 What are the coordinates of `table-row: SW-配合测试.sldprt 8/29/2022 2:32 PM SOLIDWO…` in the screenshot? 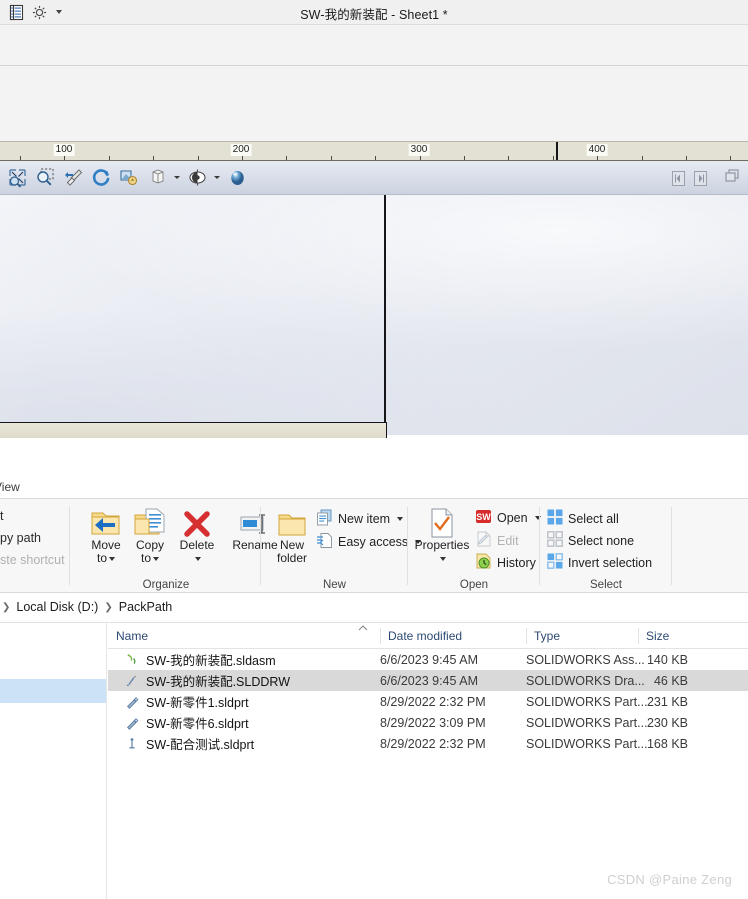 It's located at (428, 743).